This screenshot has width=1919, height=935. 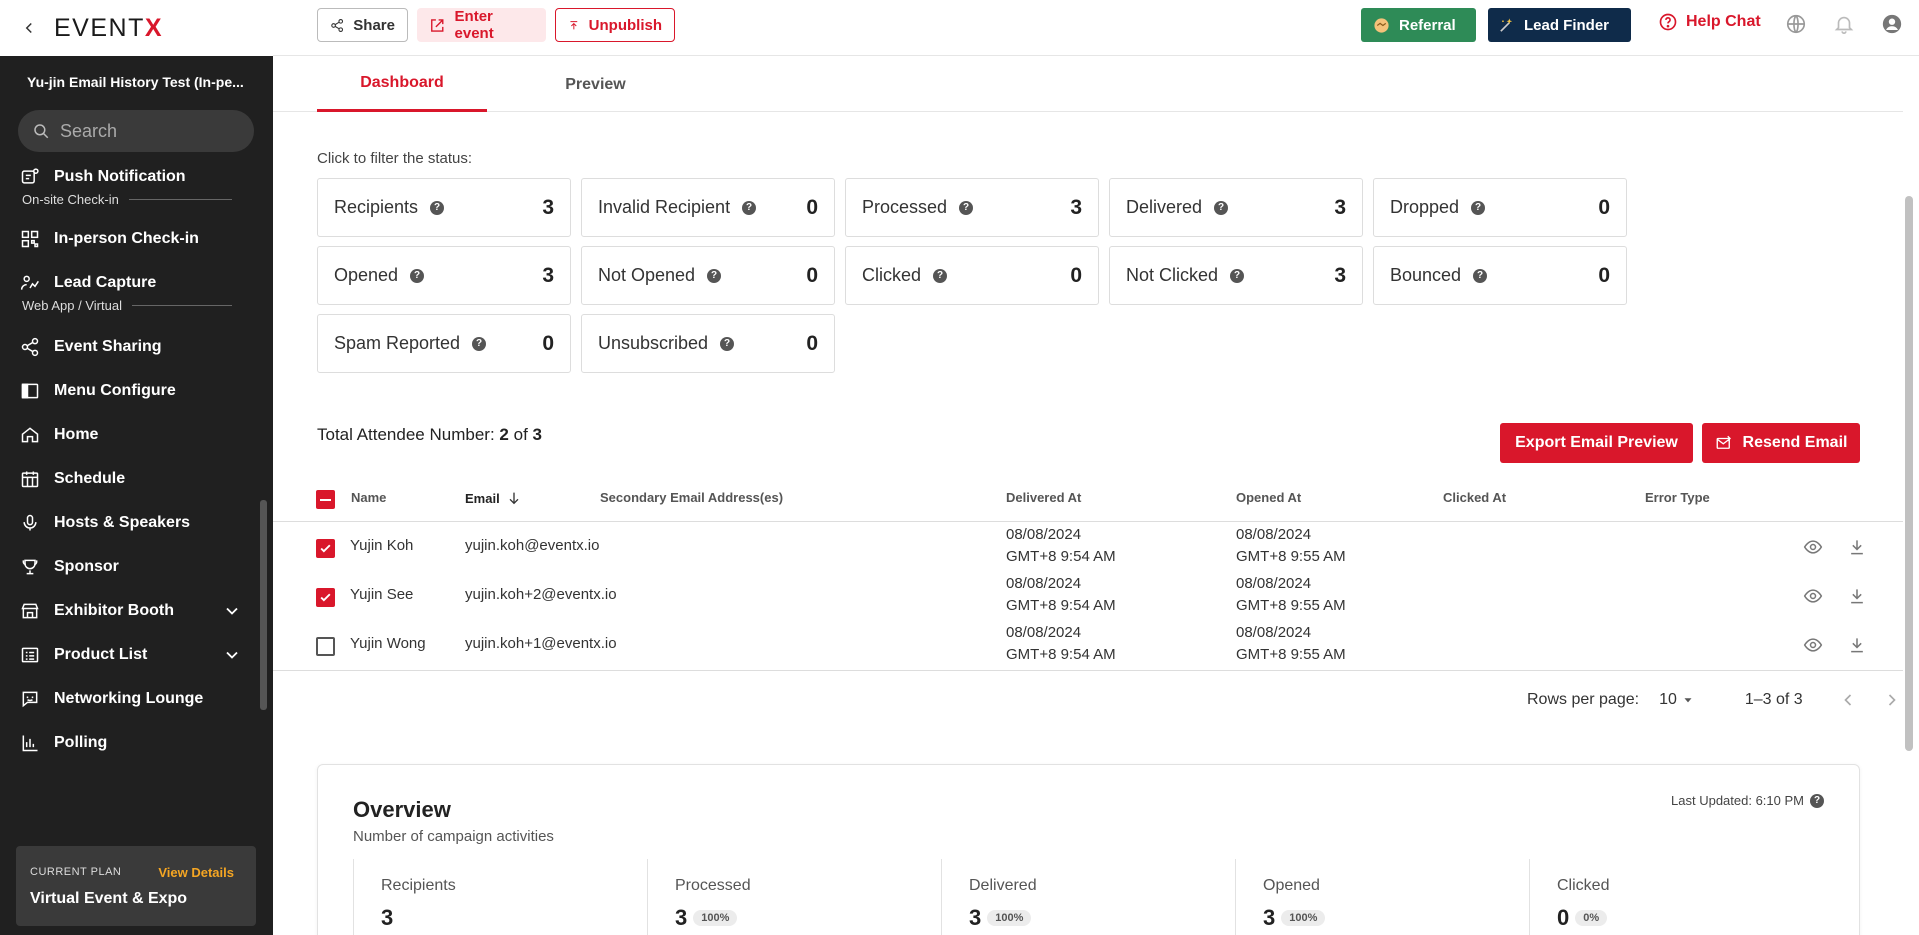 What do you see at coordinates (481, 25) in the screenshot?
I see `enter-event-button: Enter event` at bounding box center [481, 25].